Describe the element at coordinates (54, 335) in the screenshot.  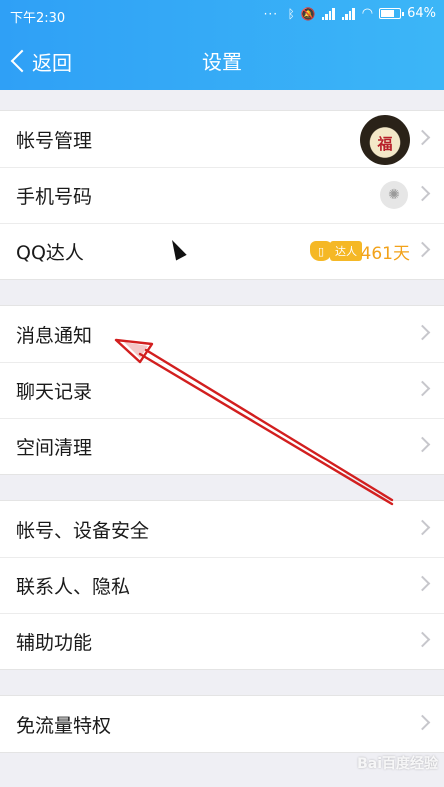
I see `settings-item-label: 消息通知` at that location.